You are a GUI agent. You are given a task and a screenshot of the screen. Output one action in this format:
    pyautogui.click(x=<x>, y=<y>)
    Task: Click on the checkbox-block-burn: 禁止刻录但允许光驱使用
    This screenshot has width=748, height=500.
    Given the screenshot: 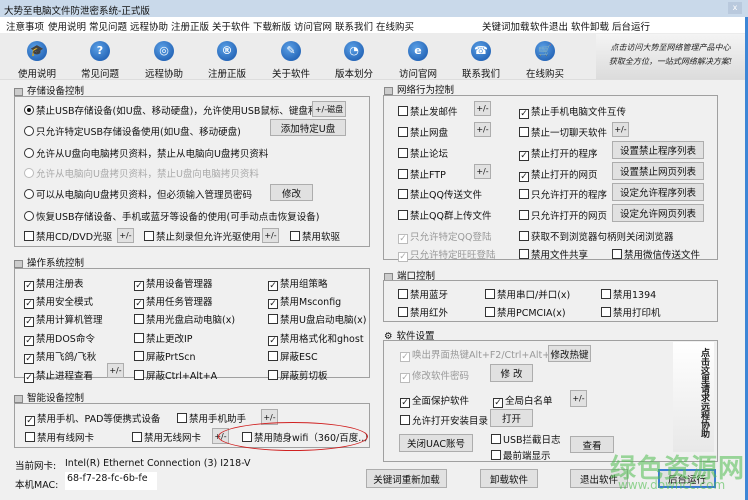 What is the action you would take?
    pyautogui.click(x=202, y=236)
    